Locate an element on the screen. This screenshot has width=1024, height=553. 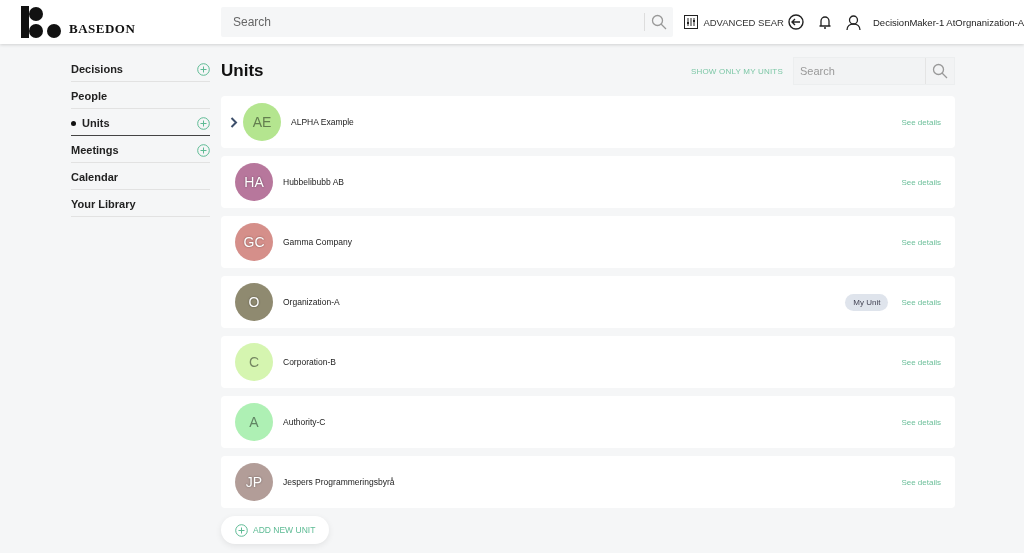
advanced-search-button: ADVANCED SEAR is located at coordinates (734, 22).